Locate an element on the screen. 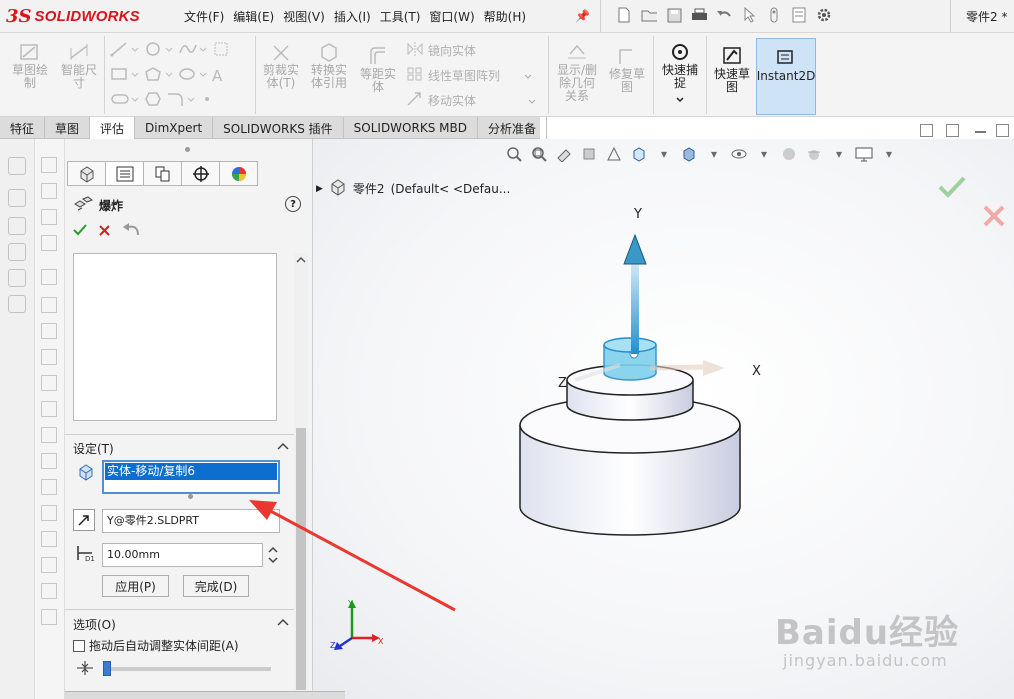  apply-scene-icon is located at coordinates (814, 154).